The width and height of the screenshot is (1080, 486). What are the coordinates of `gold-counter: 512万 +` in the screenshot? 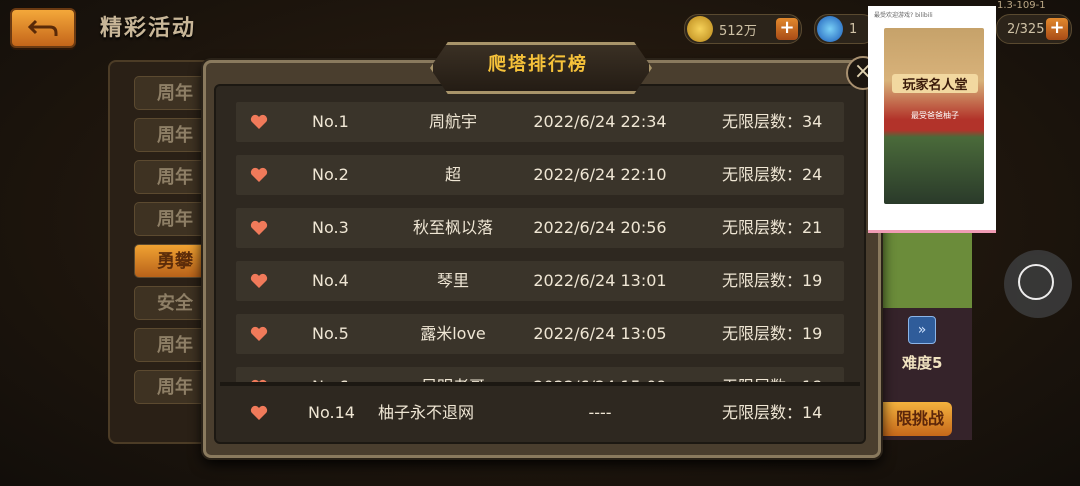 It's located at (743, 29).